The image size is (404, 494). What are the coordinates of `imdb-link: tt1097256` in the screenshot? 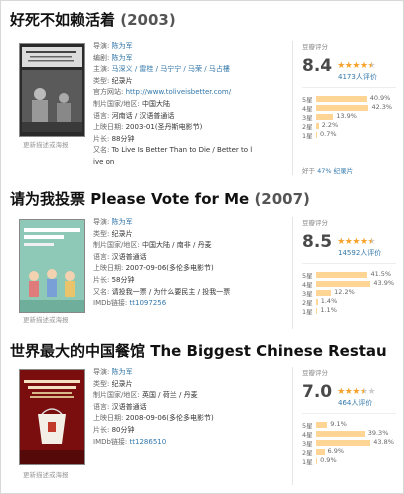 It's located at (148, 303).